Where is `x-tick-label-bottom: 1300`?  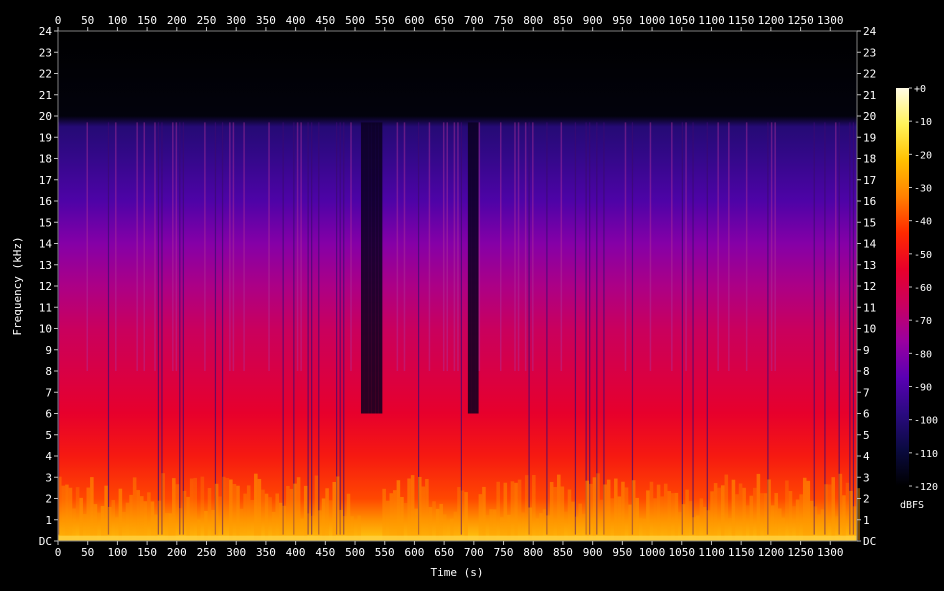 x-tick-label-bottom: 1300 is located at coordinates (830, 552).